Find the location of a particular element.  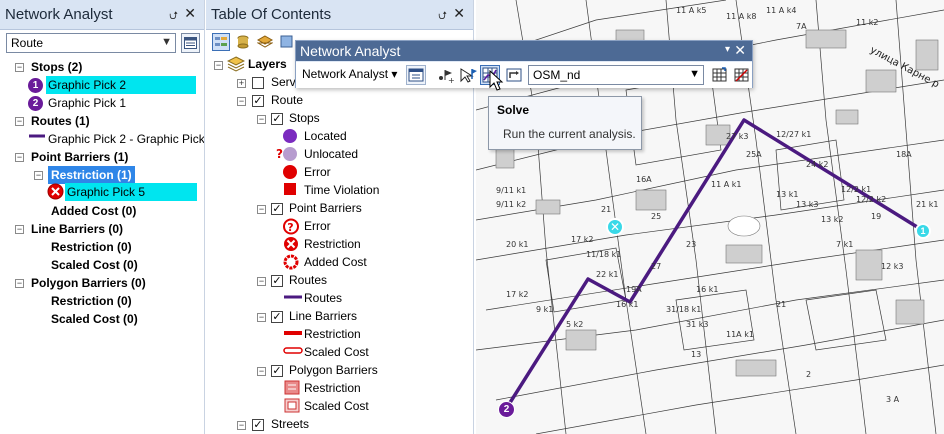

restriction-barrier-marker: ✕ is located at coordinates (615, 227).